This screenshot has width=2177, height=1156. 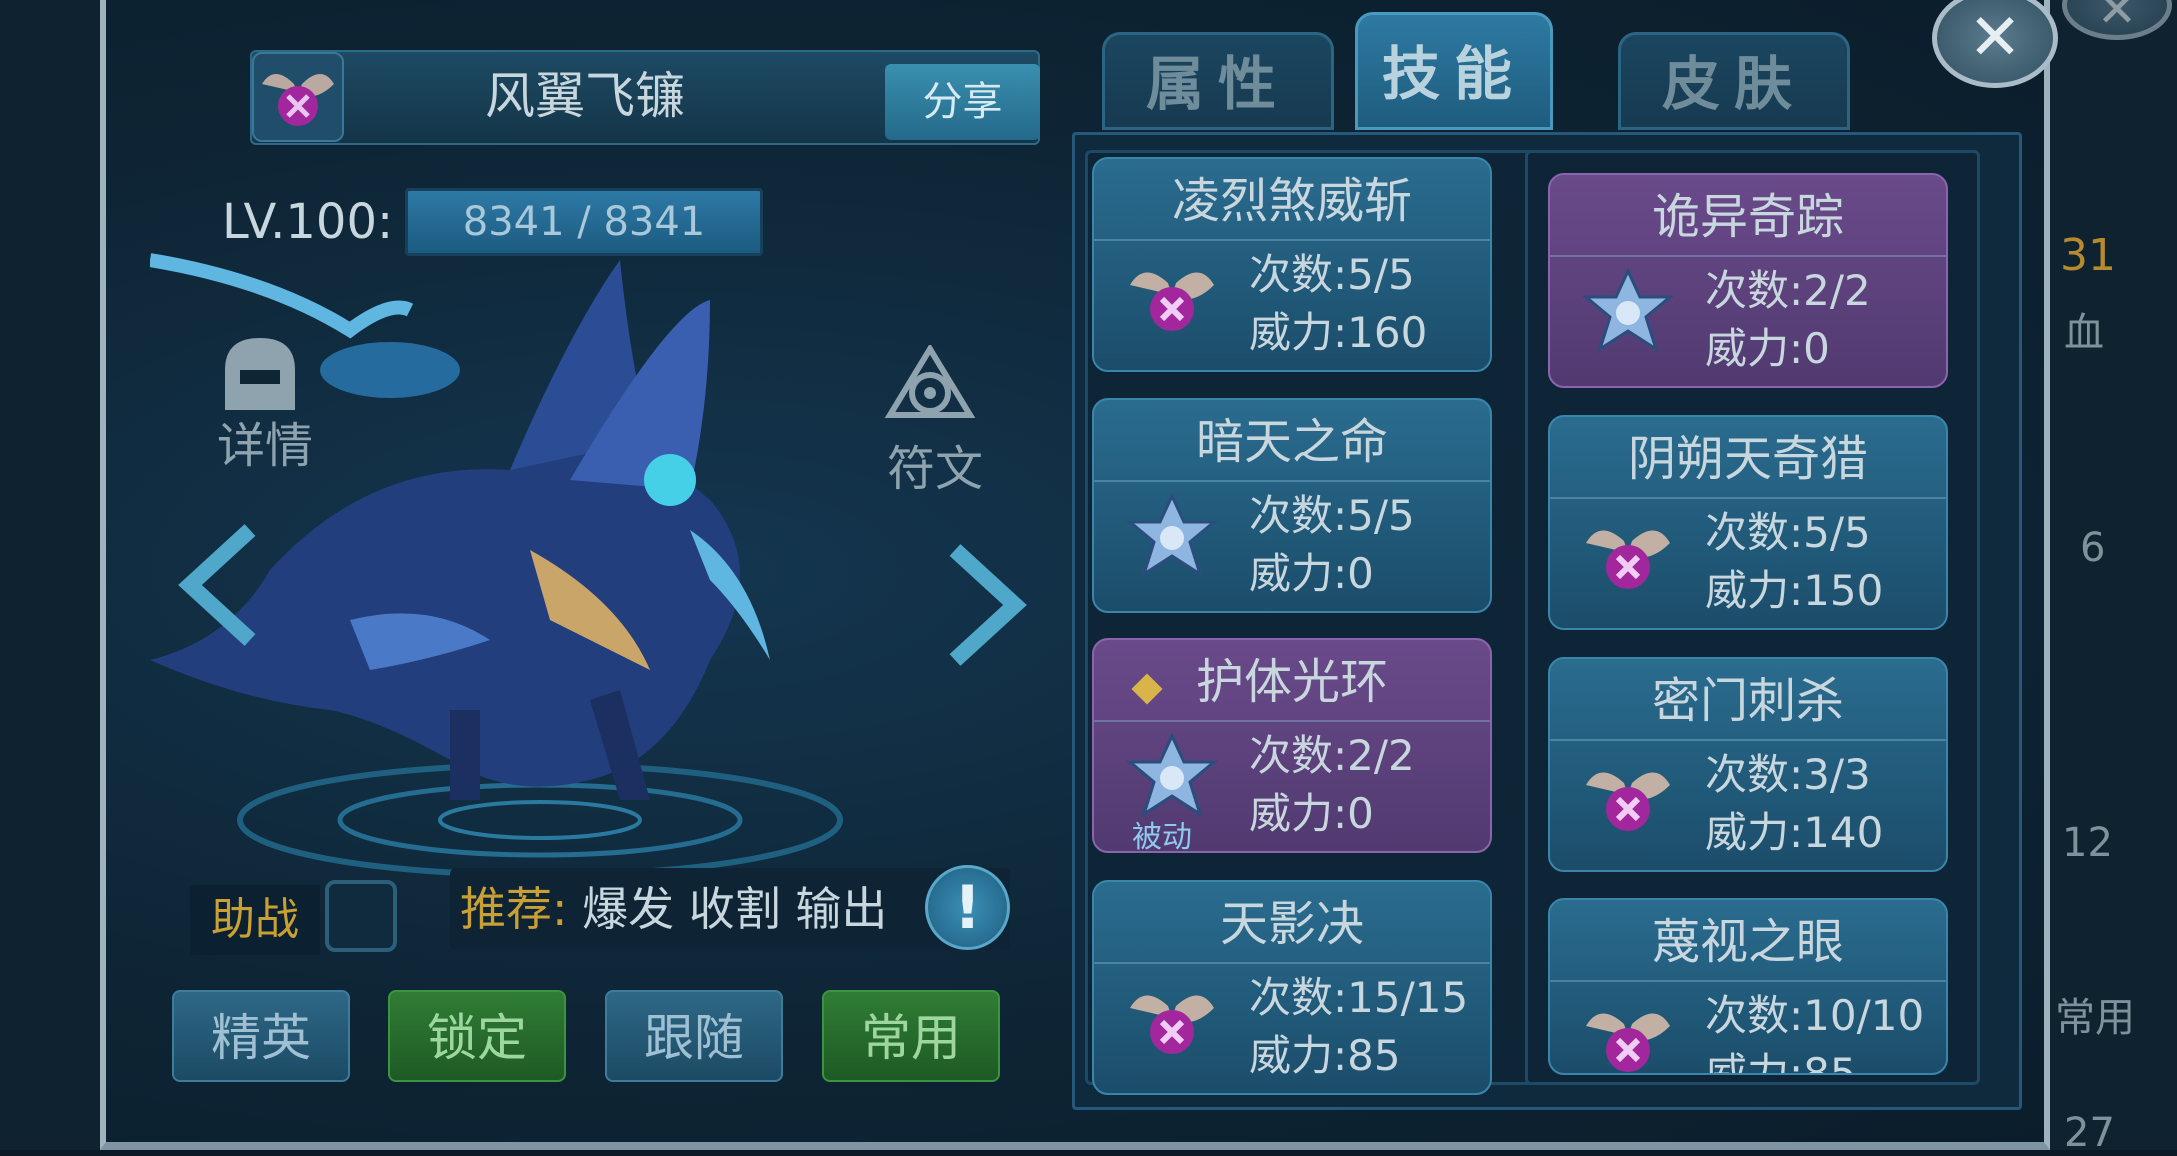 I want to click on rune-icon, so click(x=930, y=380).